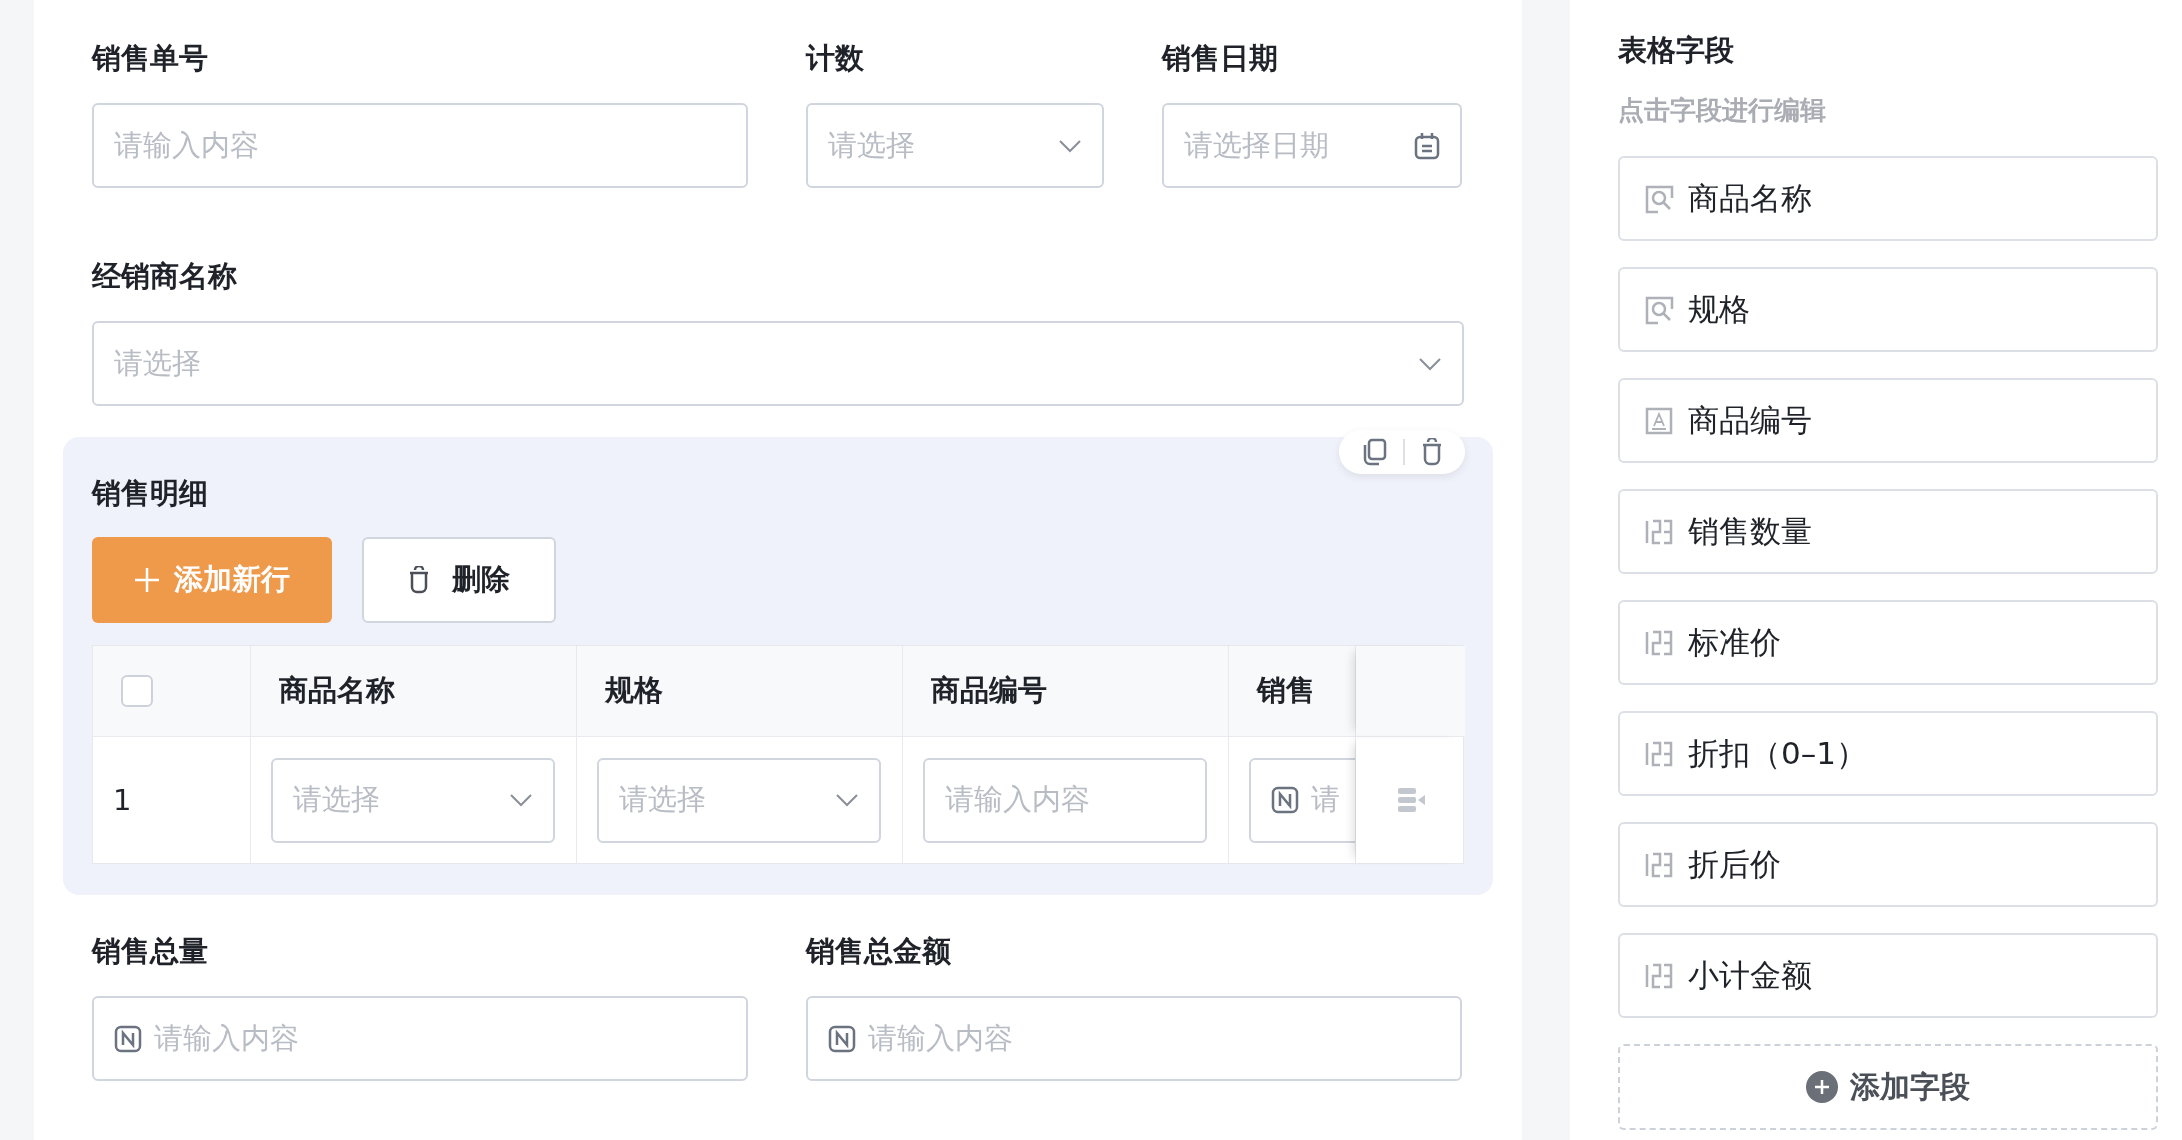 This screenshot has height=1140, width=2182. I want to click on field-label: 销售日期, so click(1220, 58).